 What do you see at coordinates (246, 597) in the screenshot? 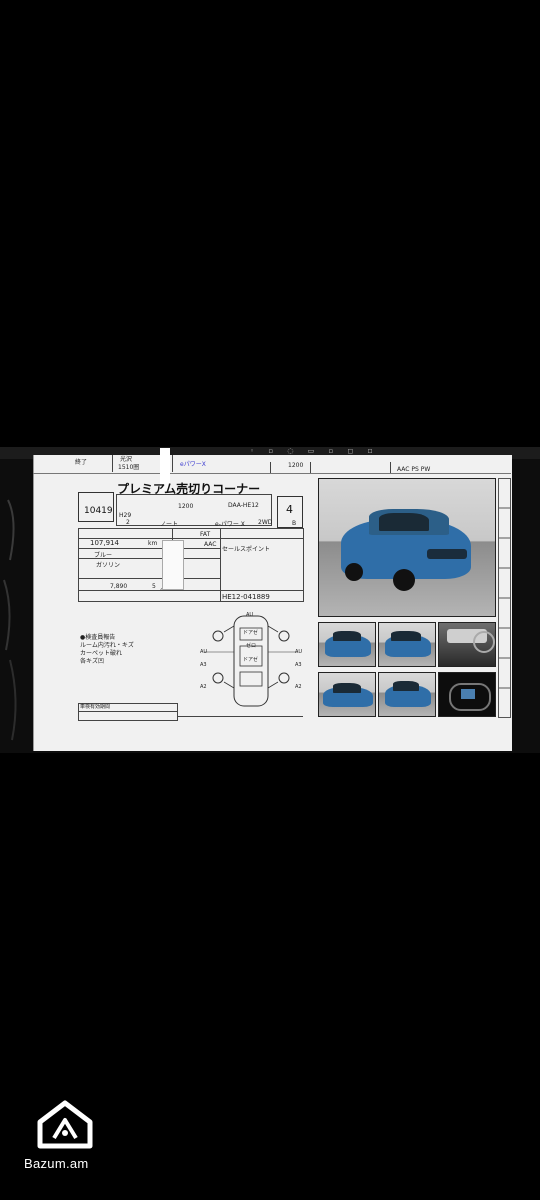
I see `serial-number: HE12-041889` at bounding box center [246, 597].